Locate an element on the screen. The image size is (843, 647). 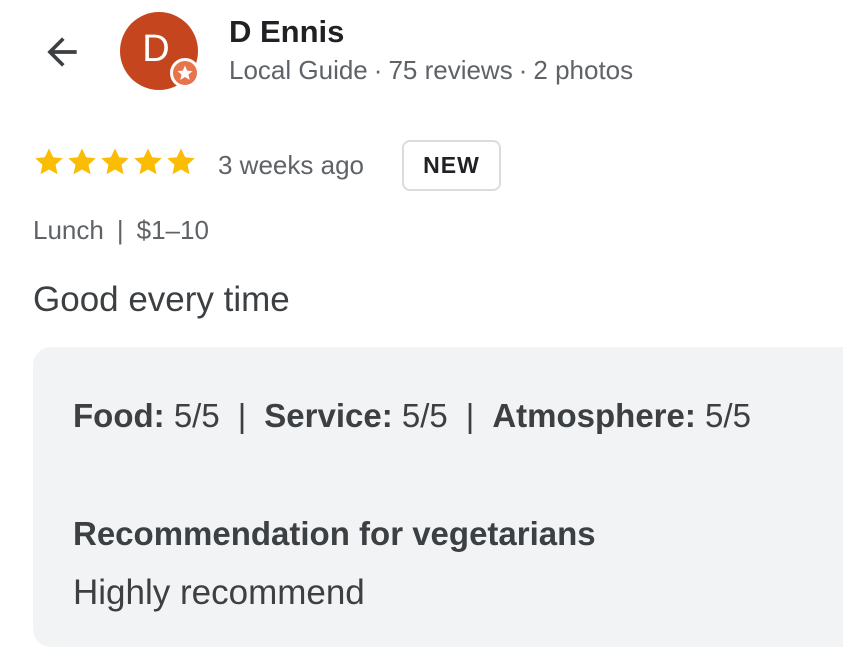
back-button is located at coordinates (62, 52).